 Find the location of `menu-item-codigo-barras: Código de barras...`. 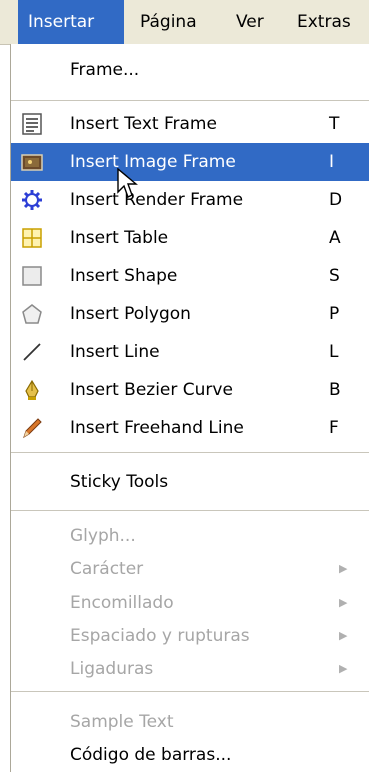

menu-item-codigo-barras: Código de barras... is located at coordinates (190, 755).